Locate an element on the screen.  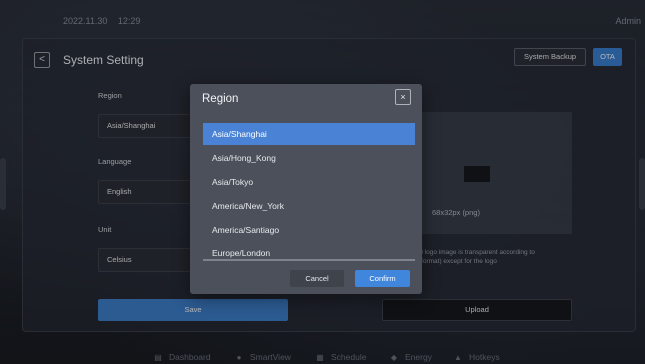
region-option-asia-hong-kong: Asia/Hong_Kong is located at coordinates (309, 158).